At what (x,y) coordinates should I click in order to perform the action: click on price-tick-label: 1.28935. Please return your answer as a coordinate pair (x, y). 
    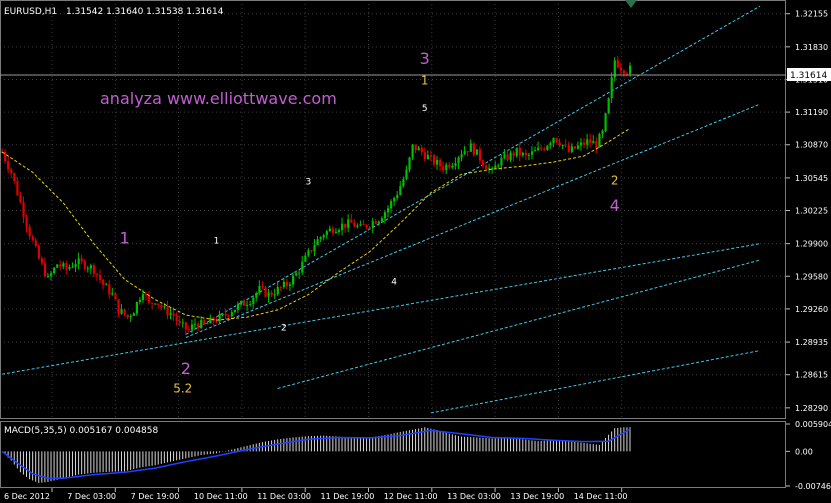
    Looking at the image, I should click on (811, 342).